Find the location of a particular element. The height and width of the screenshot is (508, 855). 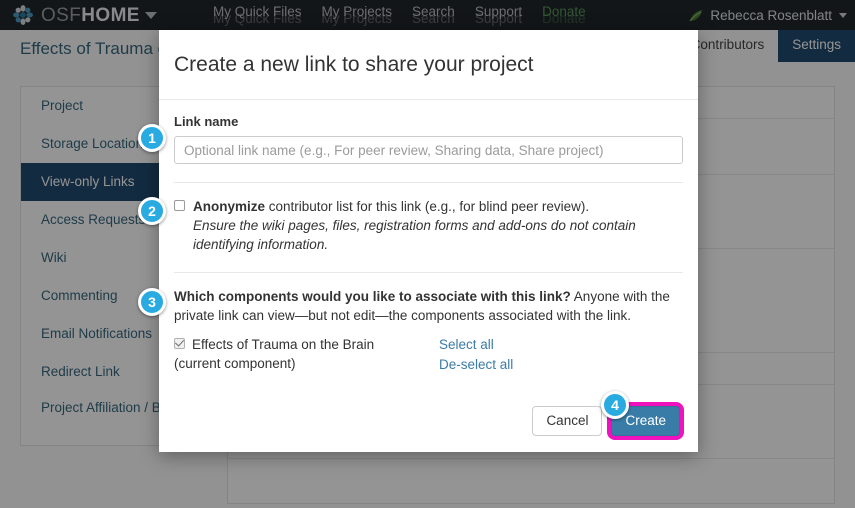

component-label: Effects of Trauma on the Brain is located at coordinates (283, 344).